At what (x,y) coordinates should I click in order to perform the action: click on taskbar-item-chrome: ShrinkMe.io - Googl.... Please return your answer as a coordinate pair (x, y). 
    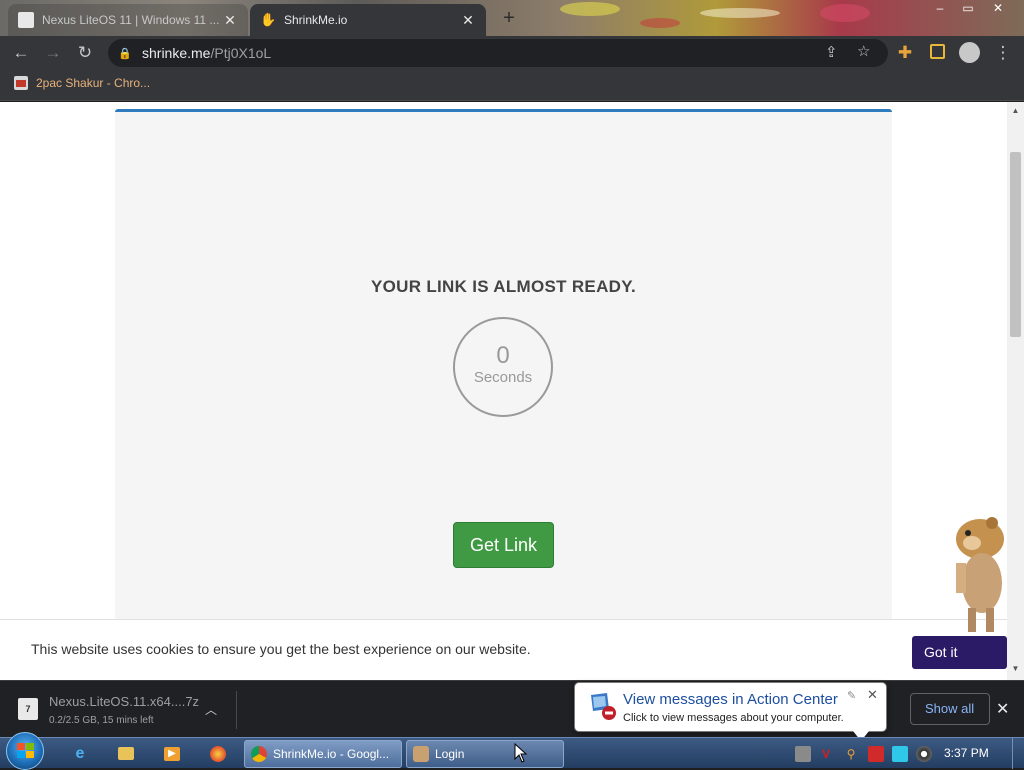
    Looking at the image, I should click on (323, 754).